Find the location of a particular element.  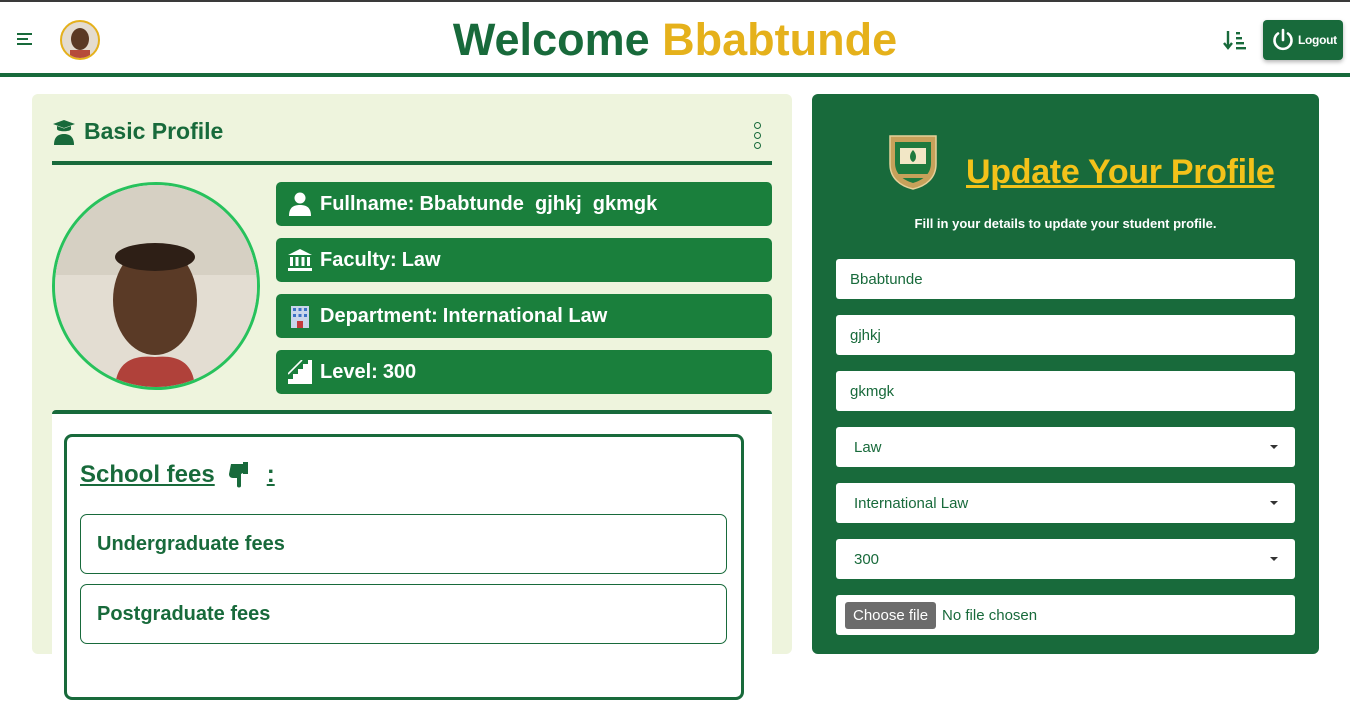

basic-profile-header: Basic Profile is located at coordinates (137, 131).